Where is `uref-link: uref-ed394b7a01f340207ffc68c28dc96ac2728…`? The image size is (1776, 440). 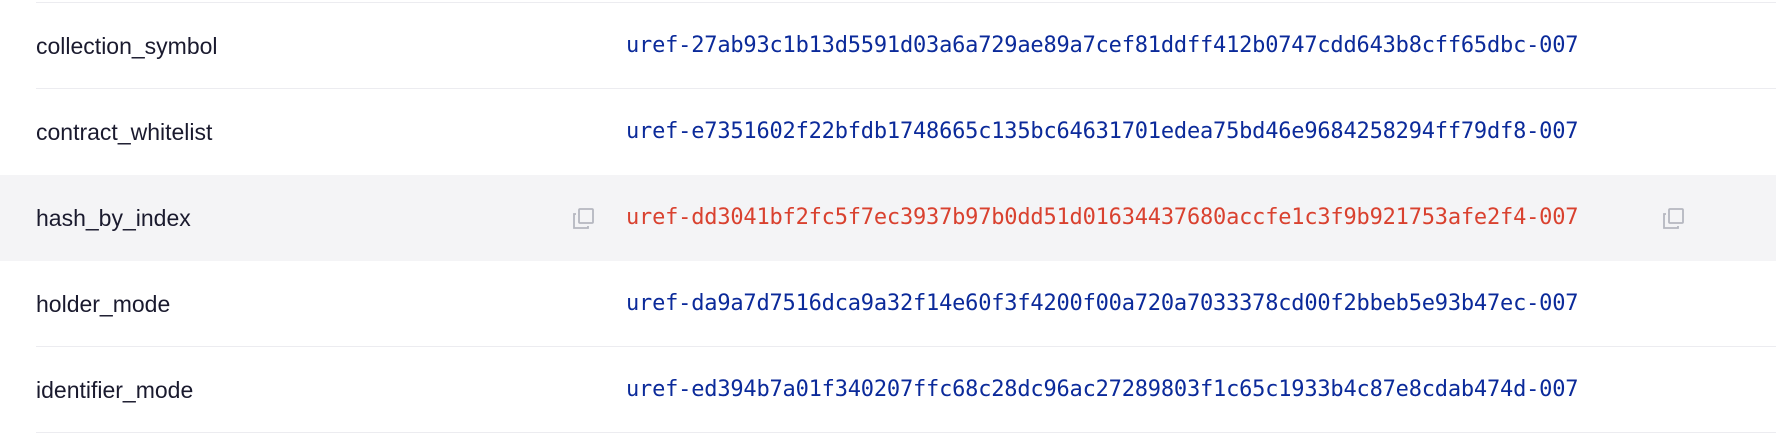
uref-link: uref-ed394b7a01f340207ffc68c28dc96ac2728… is located at coordinates (1102, 390).